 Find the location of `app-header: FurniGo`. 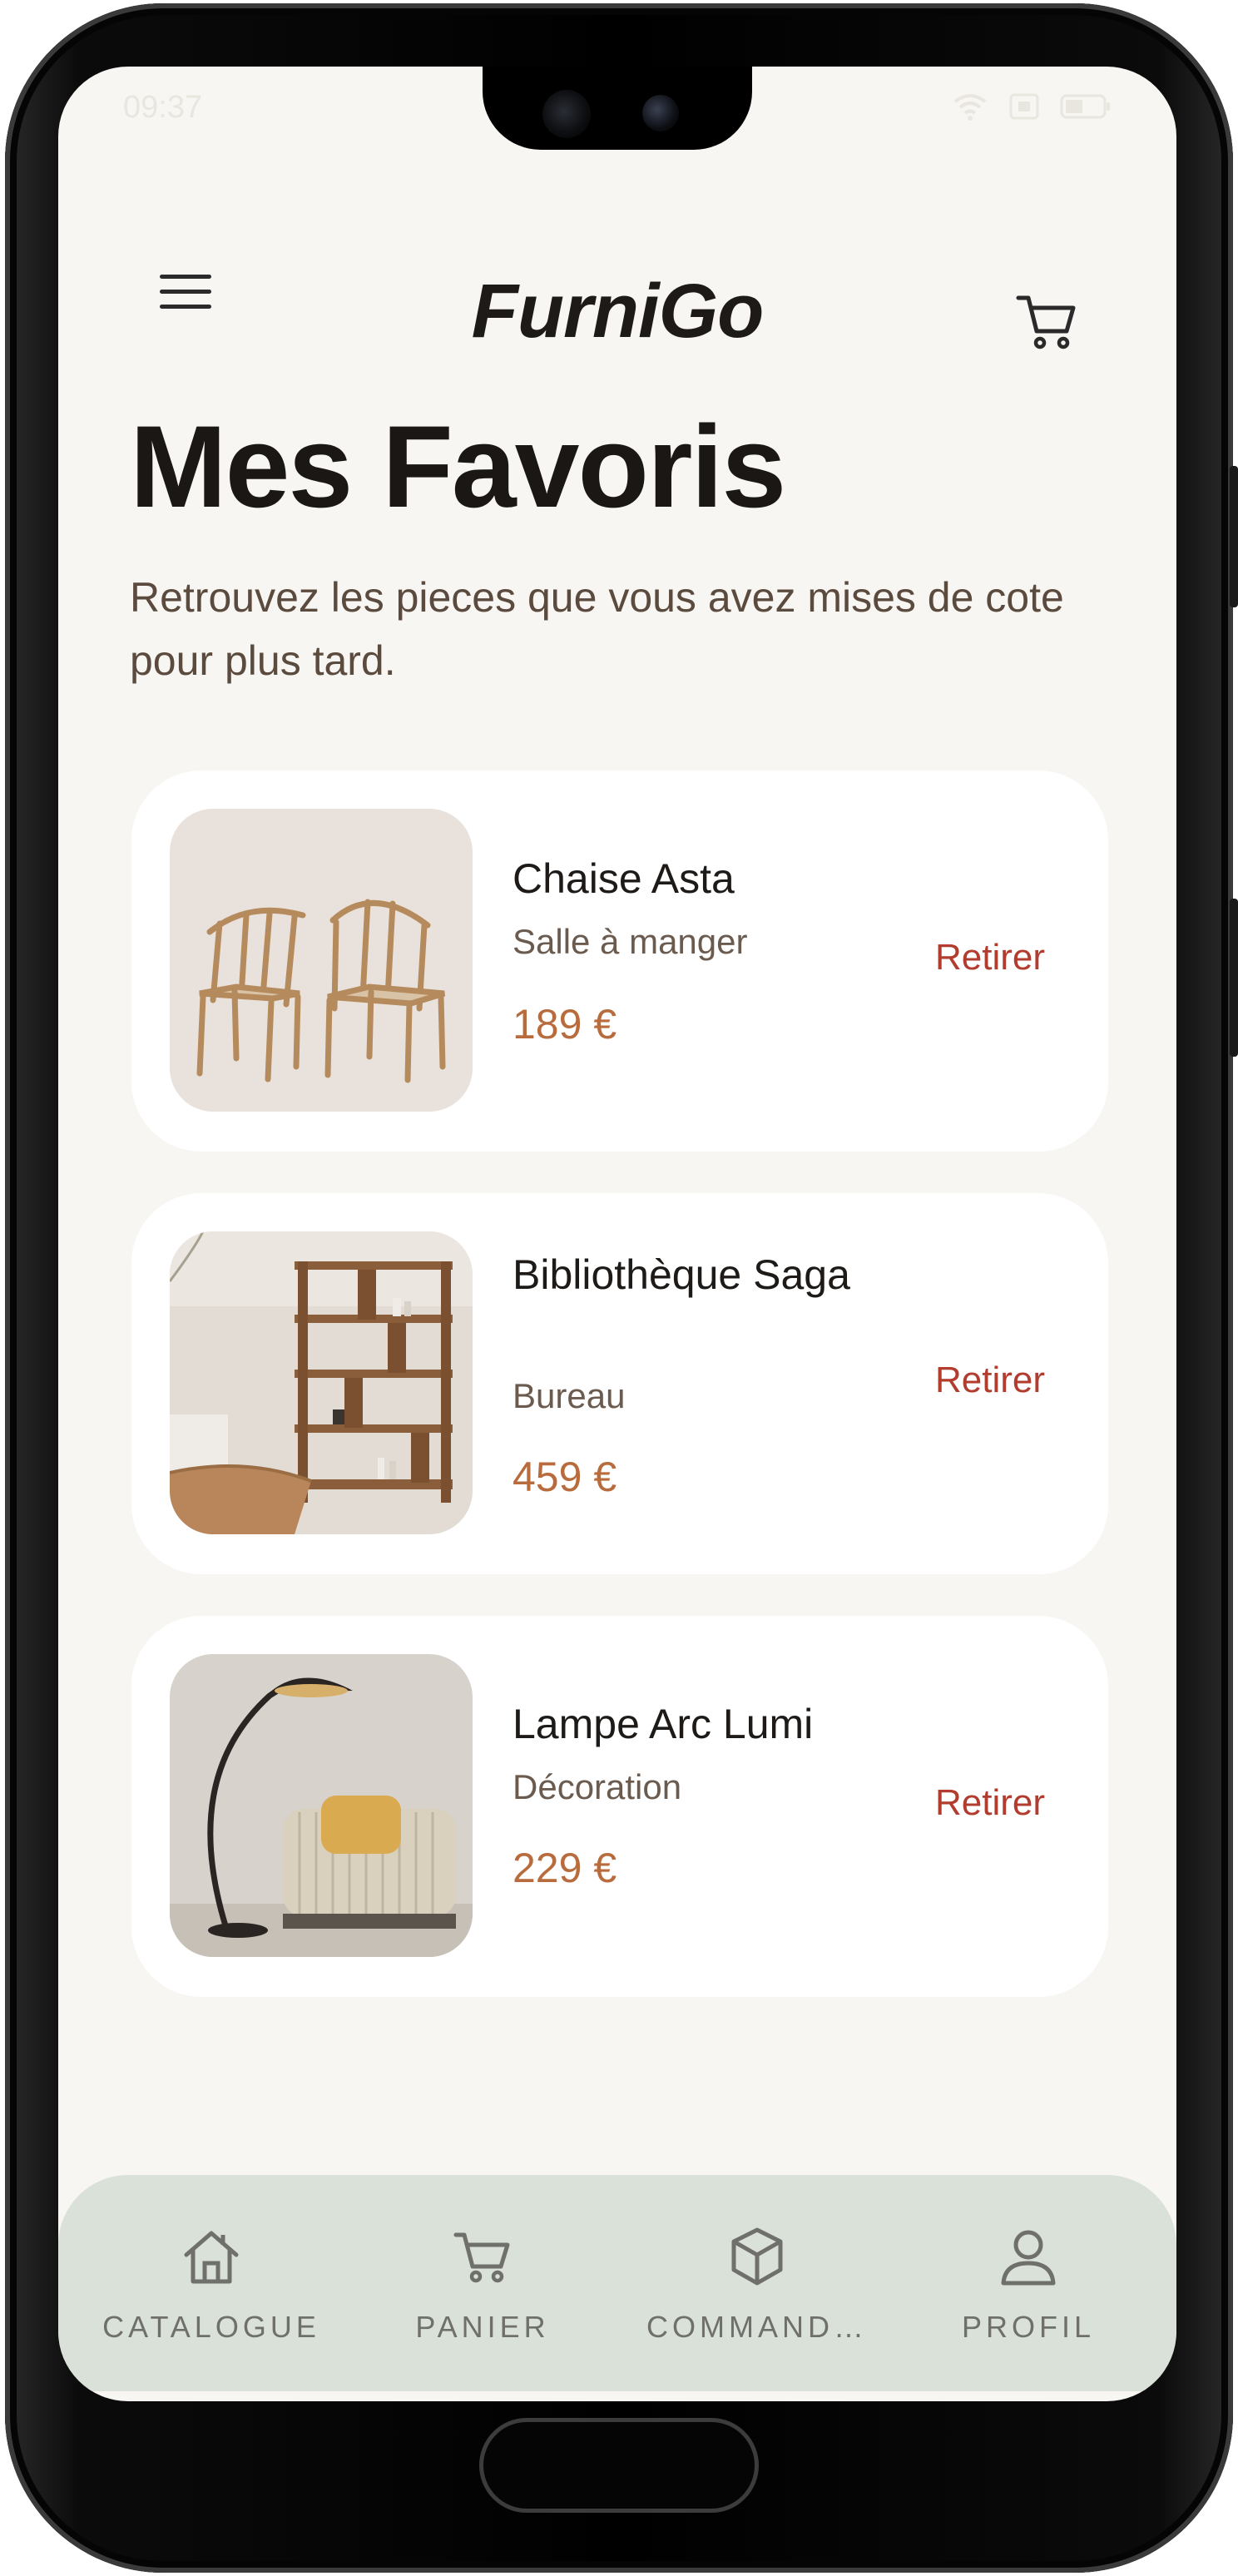

app-header: FurniGo is located at coordinates (617, 285).